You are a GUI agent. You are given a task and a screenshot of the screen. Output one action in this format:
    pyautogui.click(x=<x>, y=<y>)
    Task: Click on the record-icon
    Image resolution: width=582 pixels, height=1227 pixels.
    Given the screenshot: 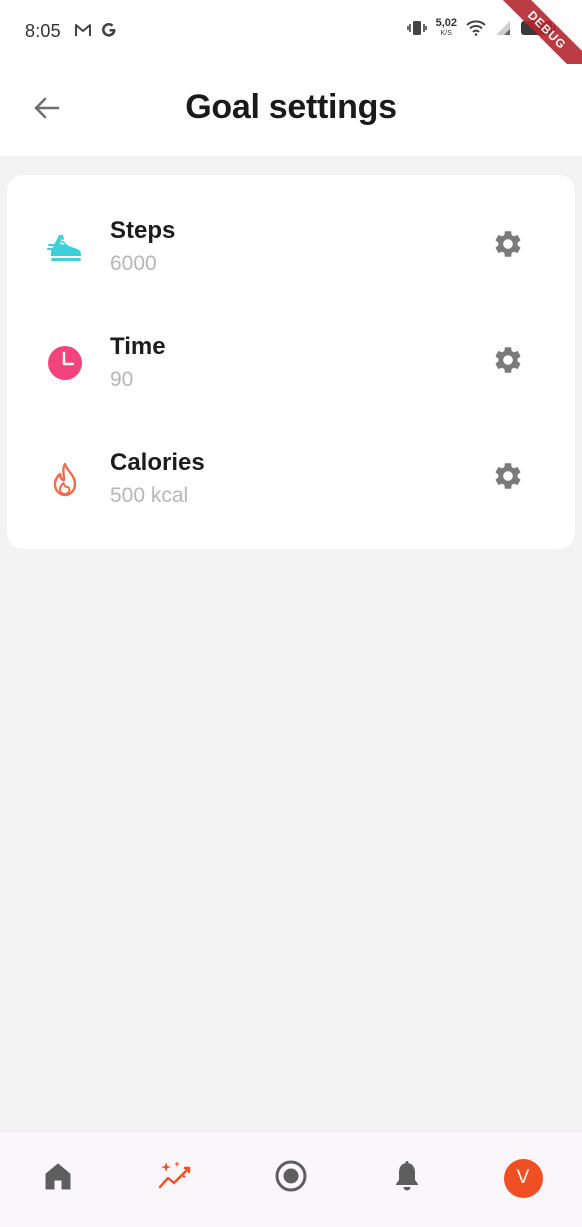 What is the action you would take?
    pyautogui.click(x=291, y=1178)
    